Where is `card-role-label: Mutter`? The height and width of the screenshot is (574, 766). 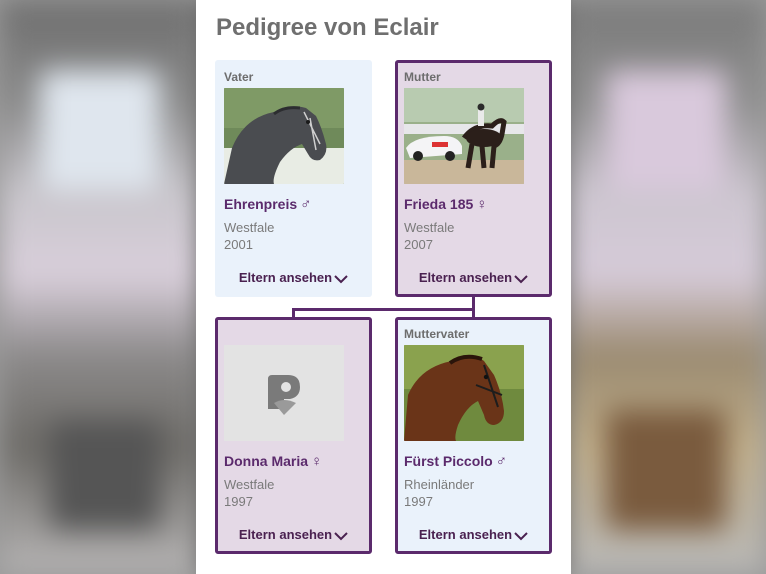
card-role-label: Mutter is located at coordinates (422, 77).